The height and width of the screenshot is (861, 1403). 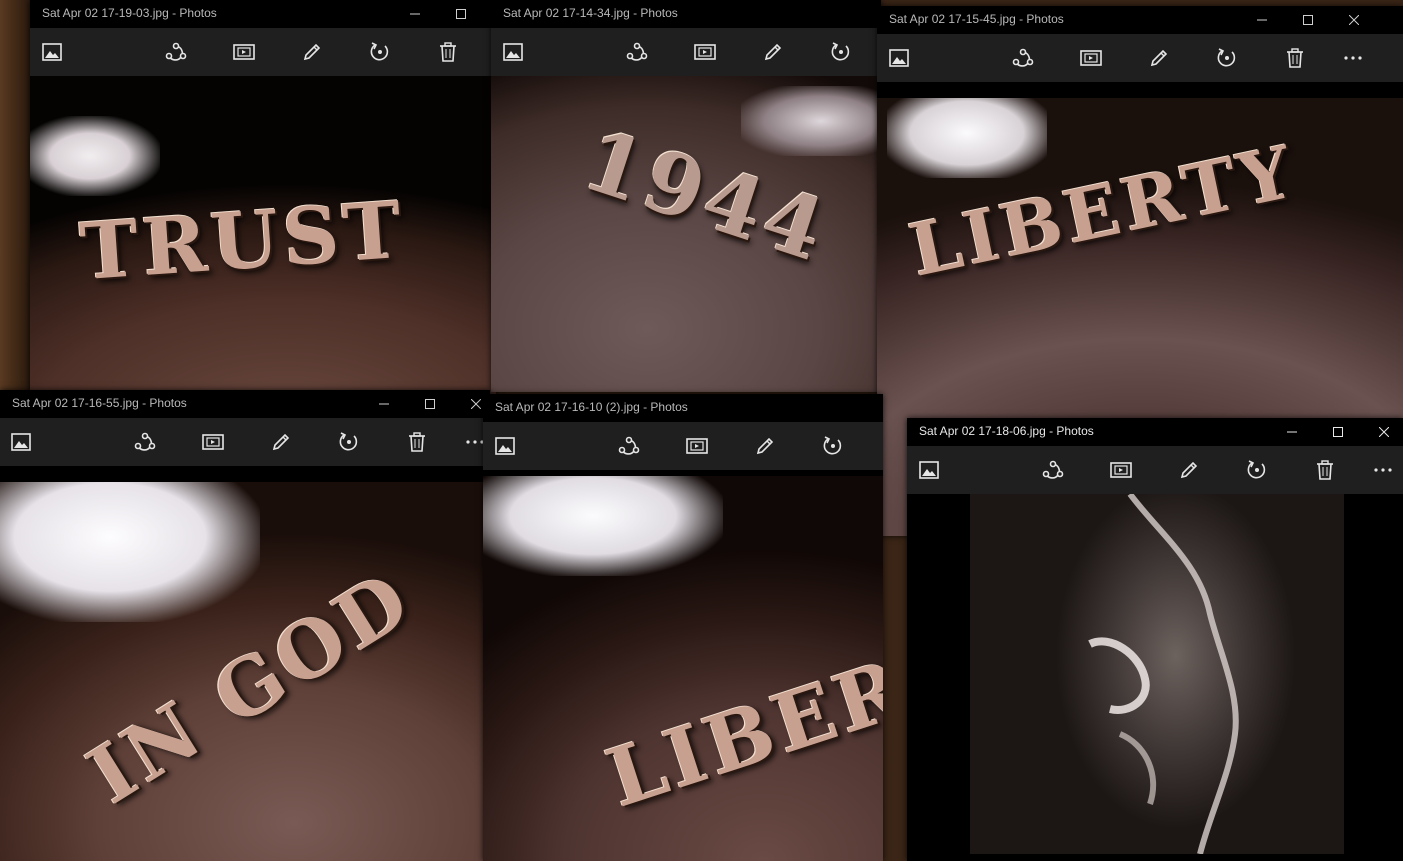 I want to click on window-title: Sat Apr 02 17-19-03.jpg - Photos, so click(x=129, y=13).